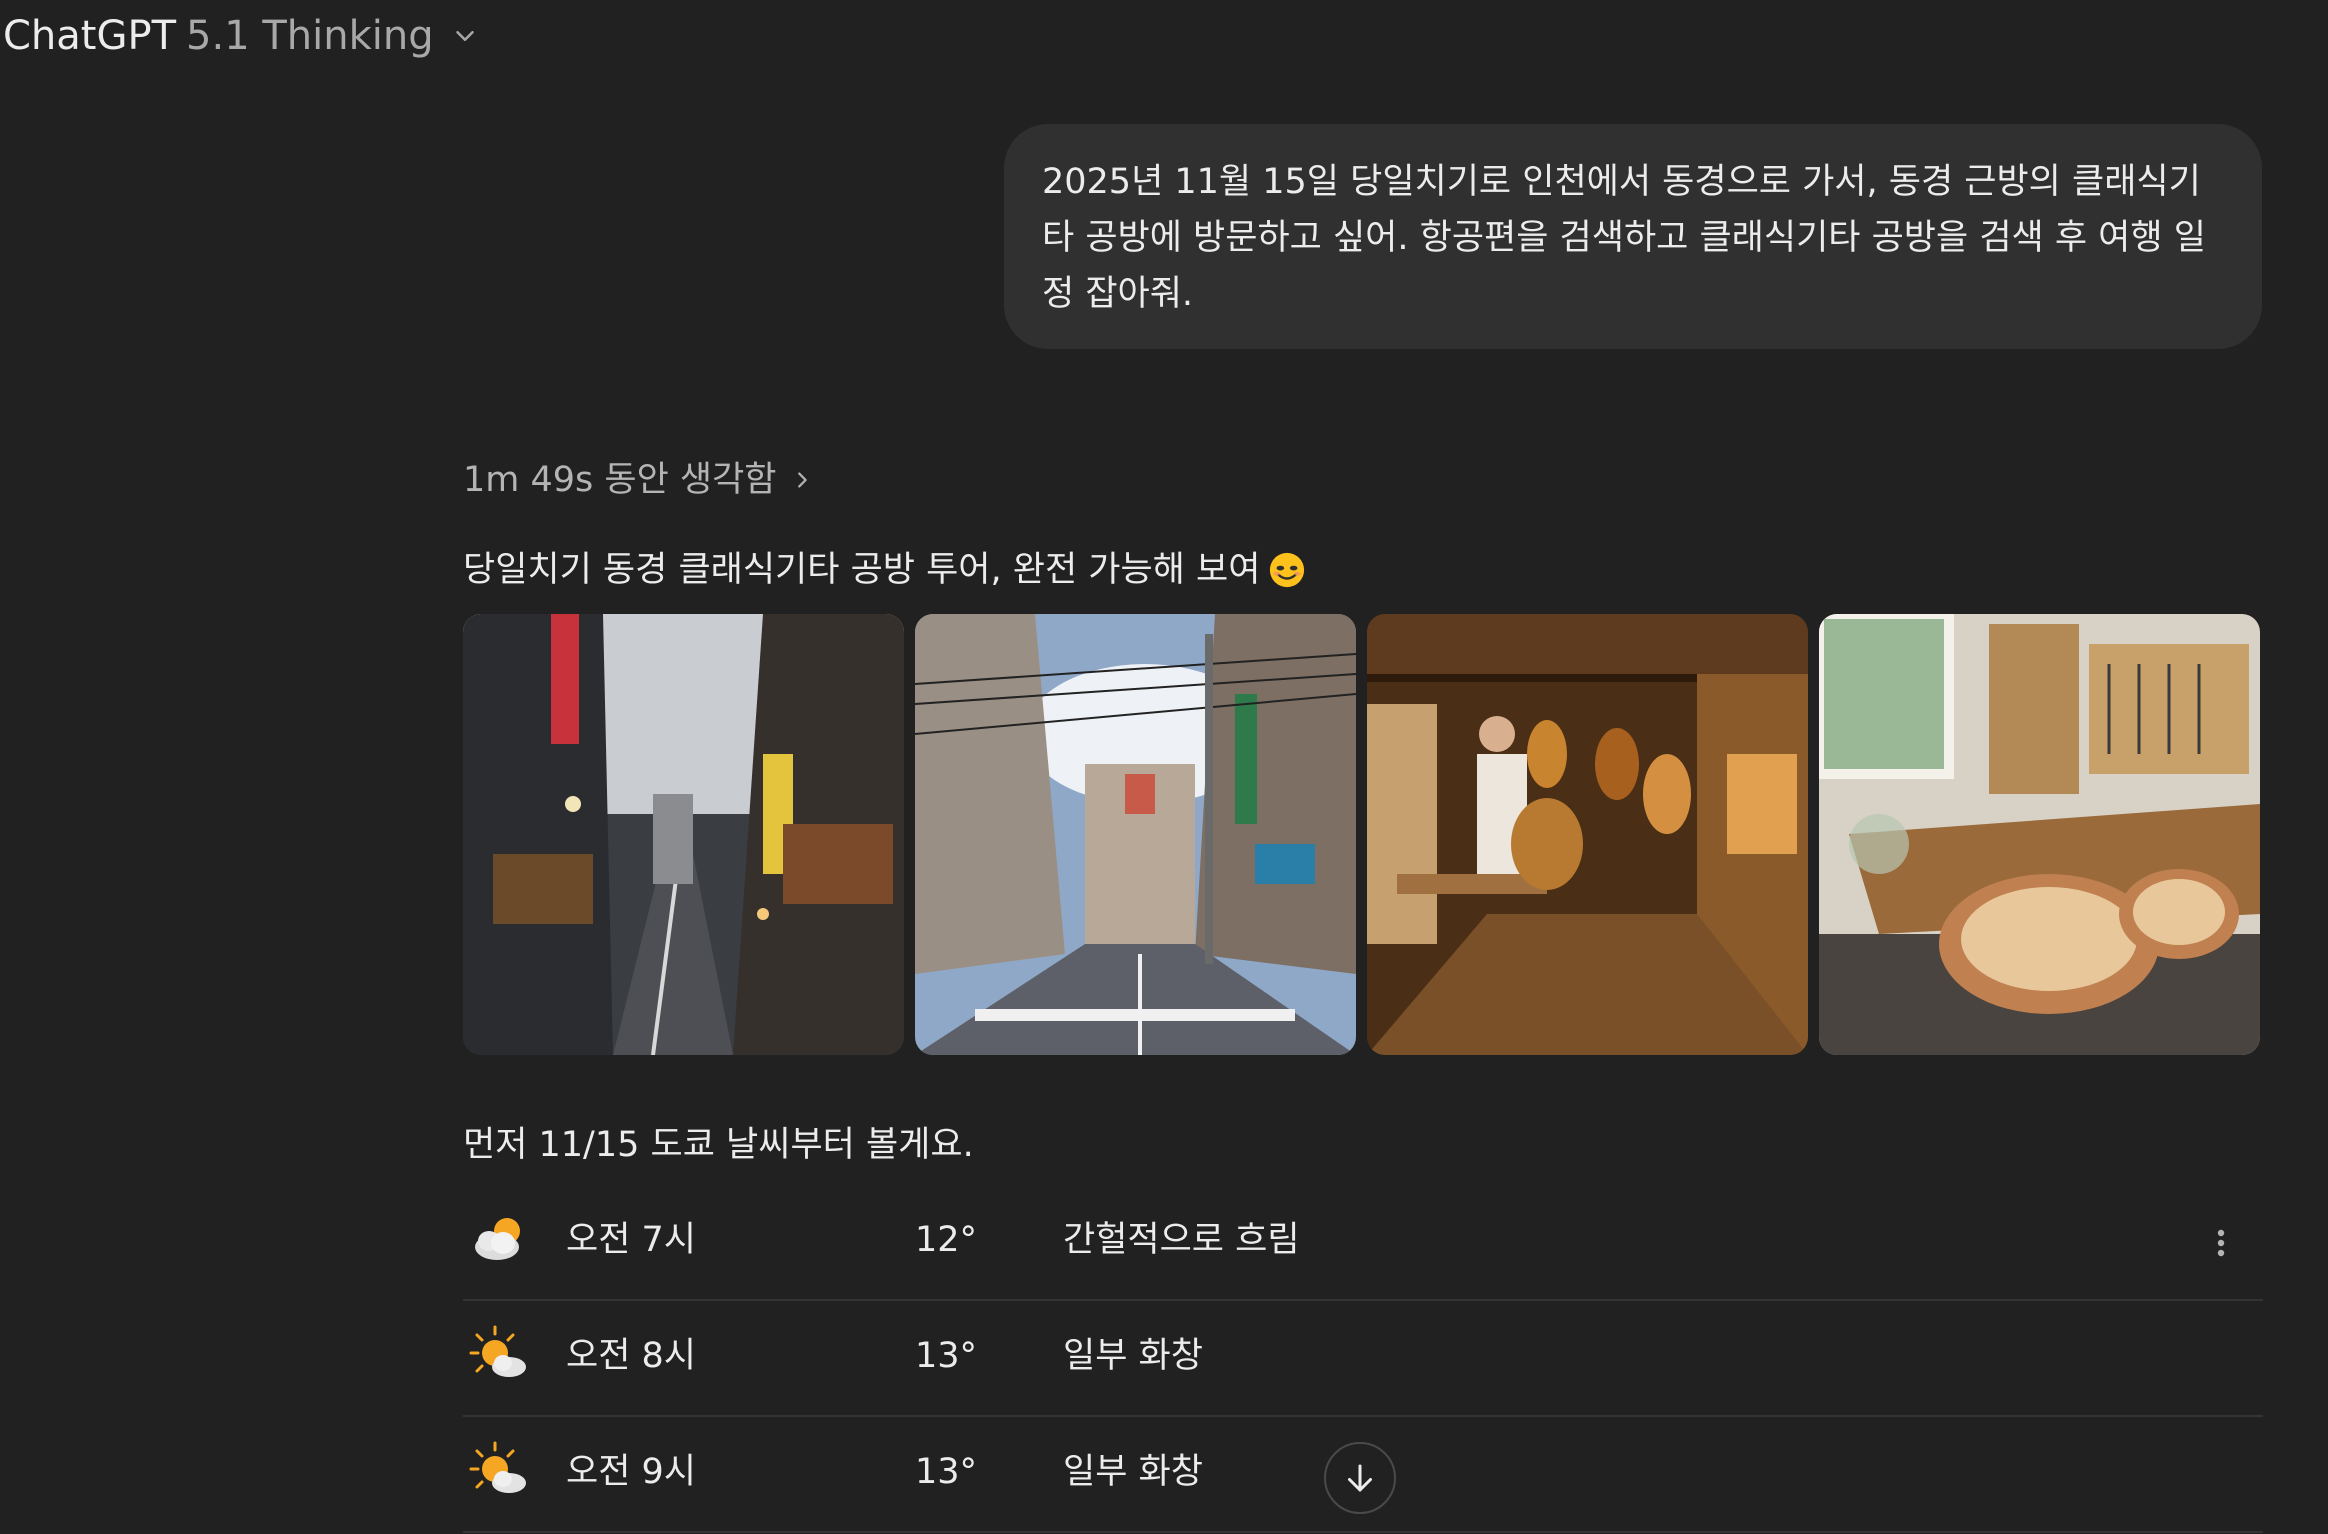 The width and height of the screenshot is (2328, 1534). What do you see at coordinates (862, 570) in the screenshot?
I see `assistant-heading-text: 당일치기 동경 클래식기타 공방 투어, 완전 가능해 보여` at bounding box center [862, 570].